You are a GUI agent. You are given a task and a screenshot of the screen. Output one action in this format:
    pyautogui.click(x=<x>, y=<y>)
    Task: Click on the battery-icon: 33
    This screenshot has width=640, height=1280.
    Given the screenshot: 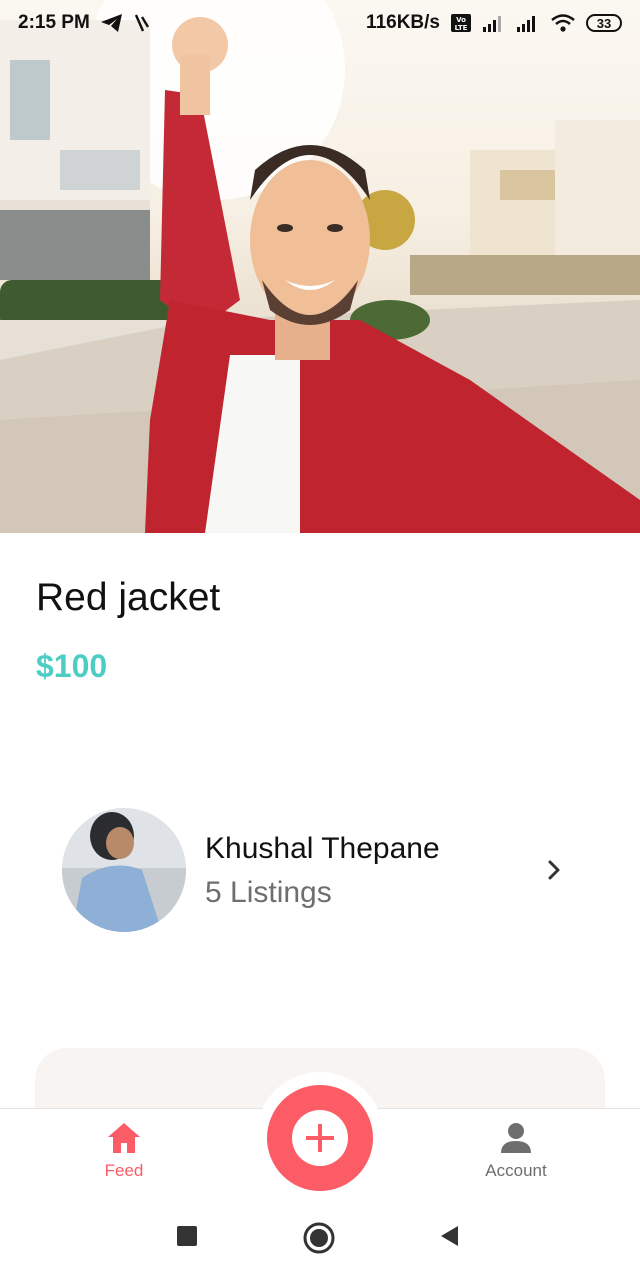 What is the action you would take?
    pyautogui.click(x=604, y=23)
    